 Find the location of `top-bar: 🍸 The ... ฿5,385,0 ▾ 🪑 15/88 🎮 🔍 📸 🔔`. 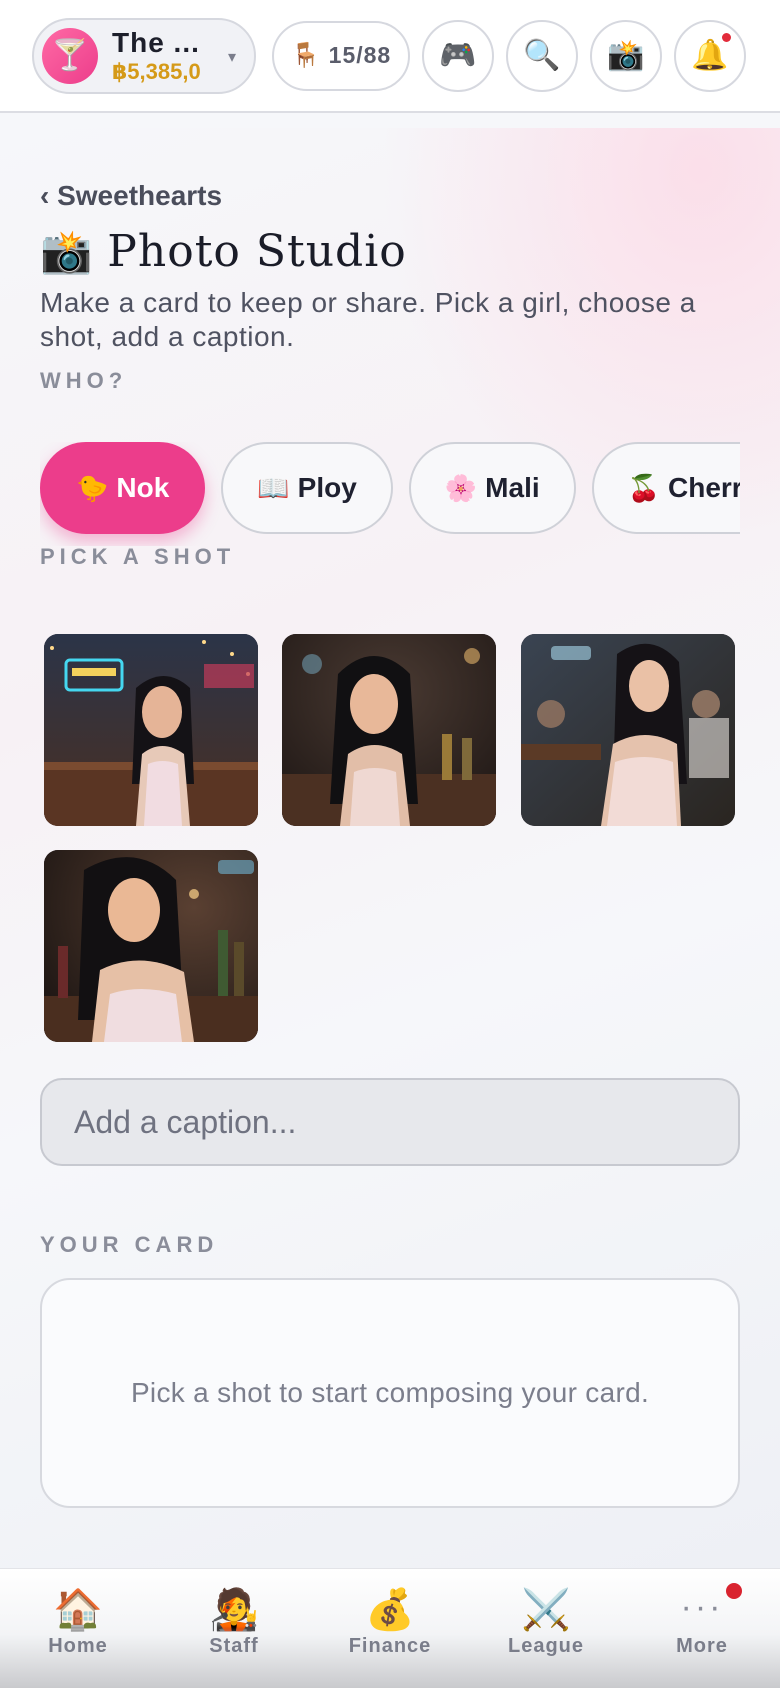

top-bar: 🍸 The ... ฿5,385,0 ▾ 🪑 15/88 🎮 🔍 📸 🔔 is located at coordinates (390, 56).